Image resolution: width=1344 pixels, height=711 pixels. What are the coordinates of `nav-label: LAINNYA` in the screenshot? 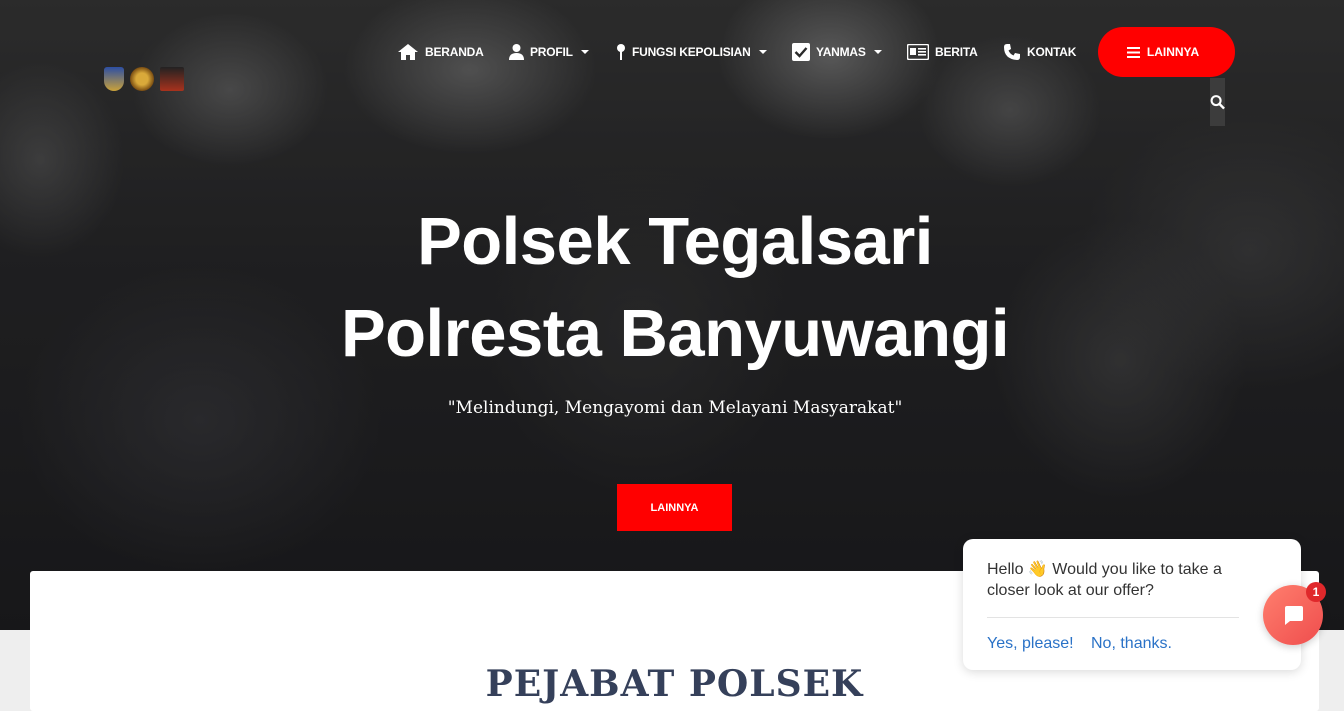 It's located at (1173, 52).